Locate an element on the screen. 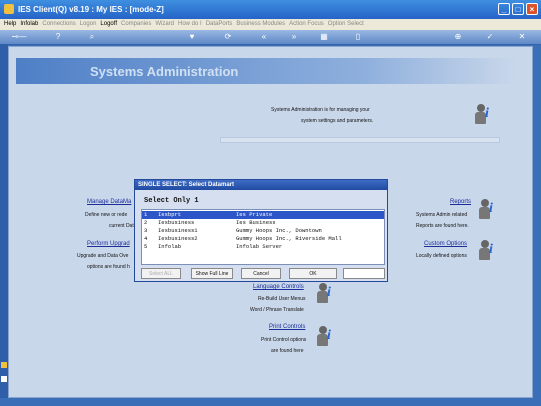 The width and height of the screenshot is (541, 406). doc-icon is located at coordinates (4, 379).